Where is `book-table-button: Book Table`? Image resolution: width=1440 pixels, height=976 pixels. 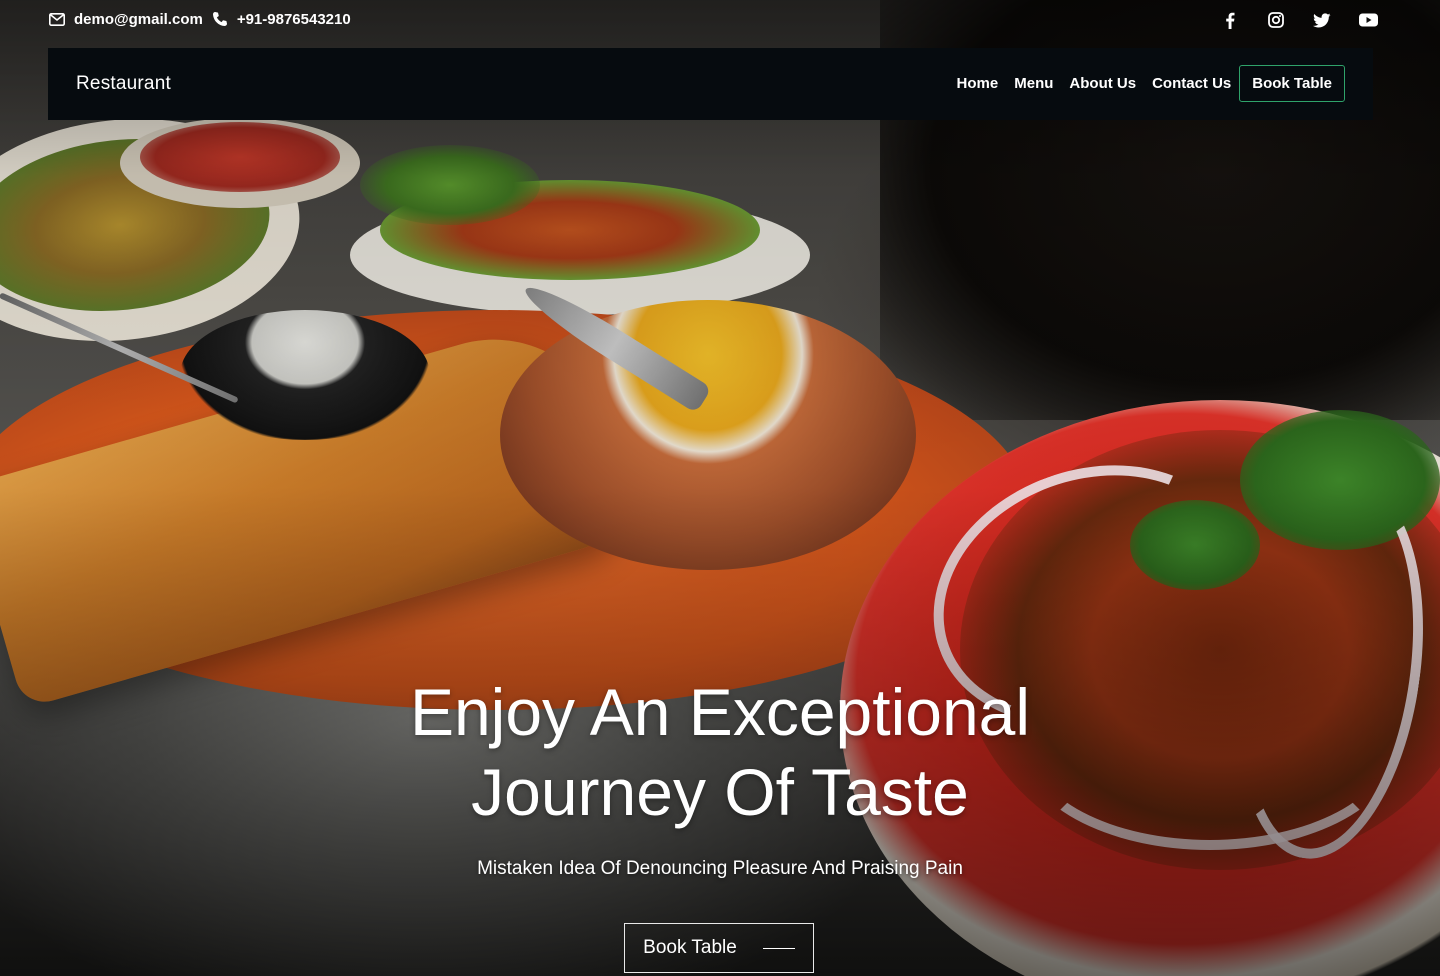
book-table-button: Book Table is located at coordinates (1292, 83).